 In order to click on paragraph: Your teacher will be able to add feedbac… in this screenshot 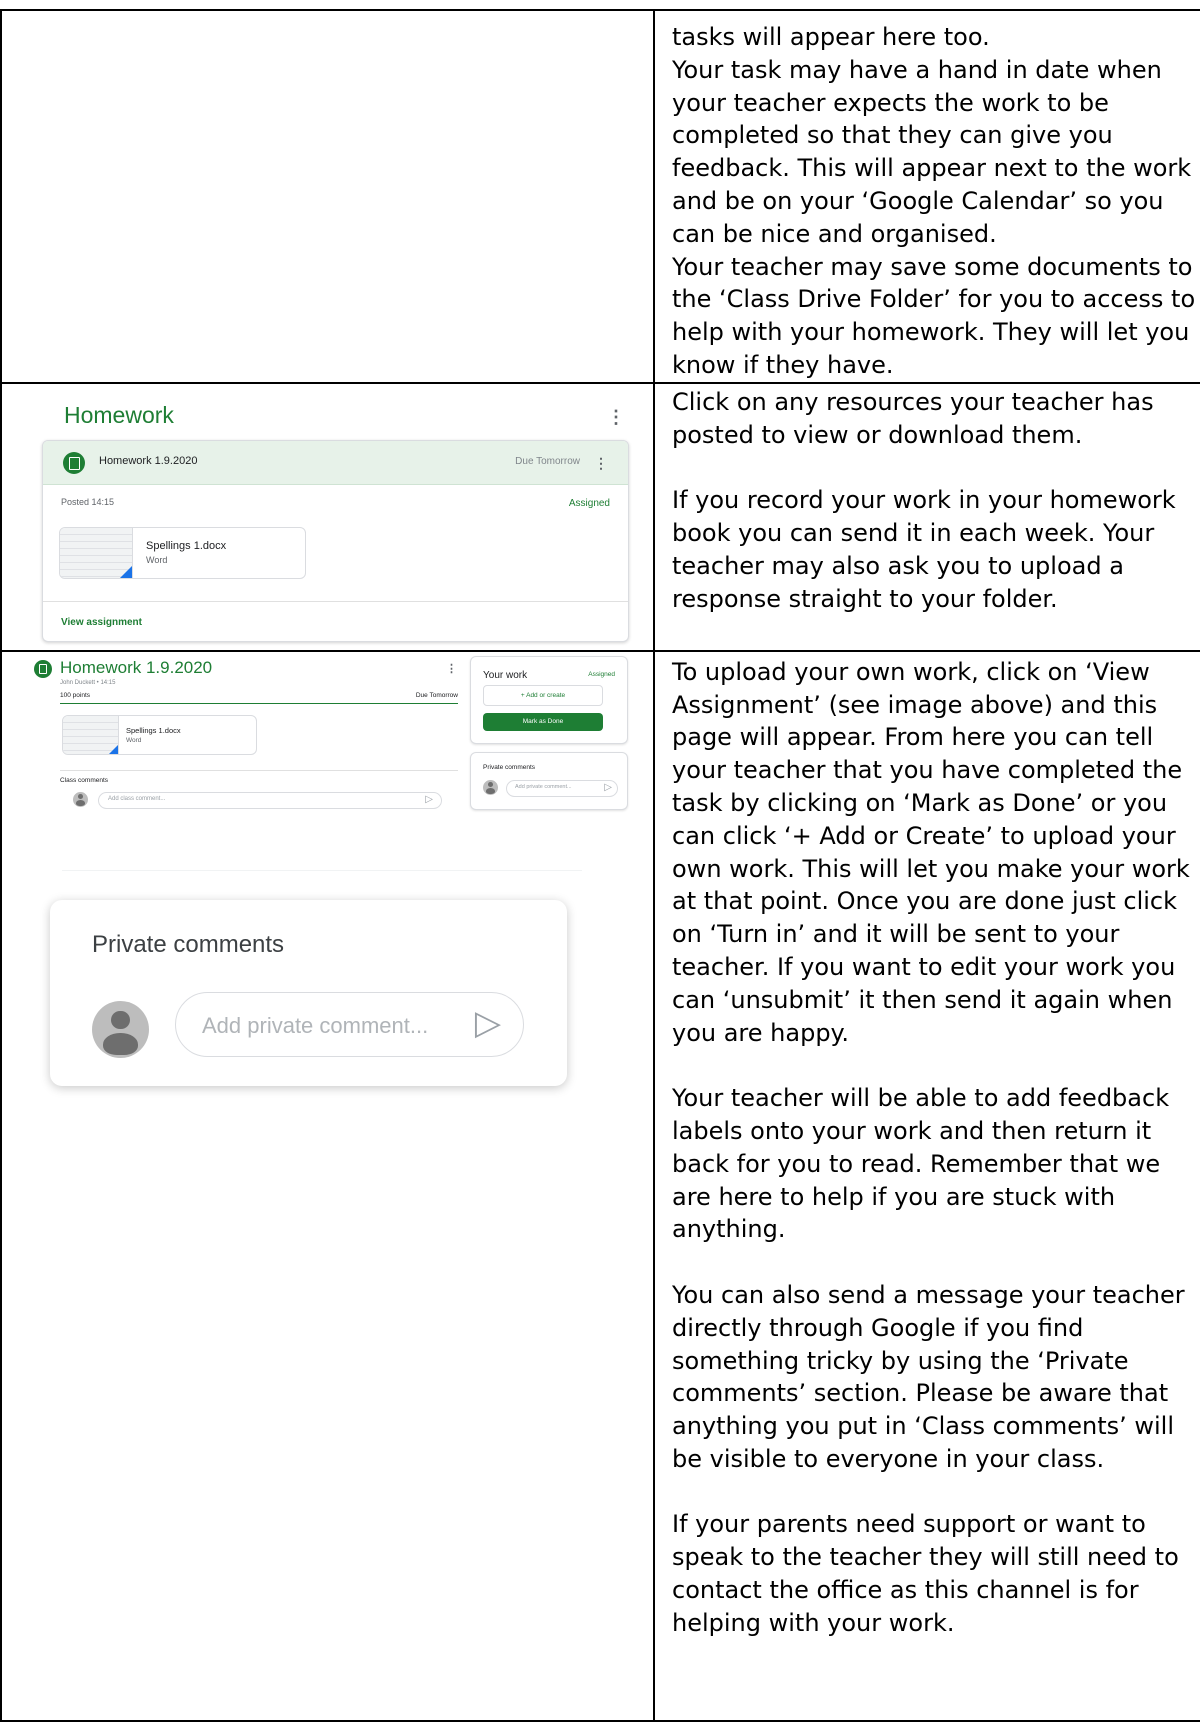, I will do `click(924, 1164)`.